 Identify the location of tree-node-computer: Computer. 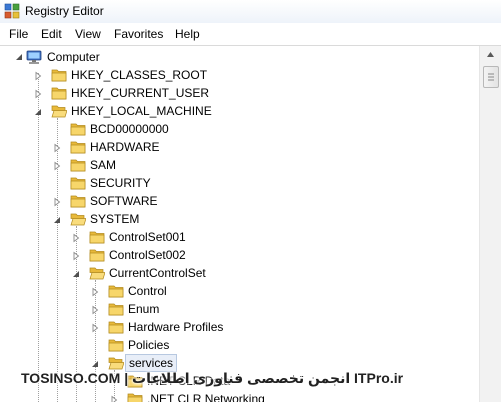
(239, 57).